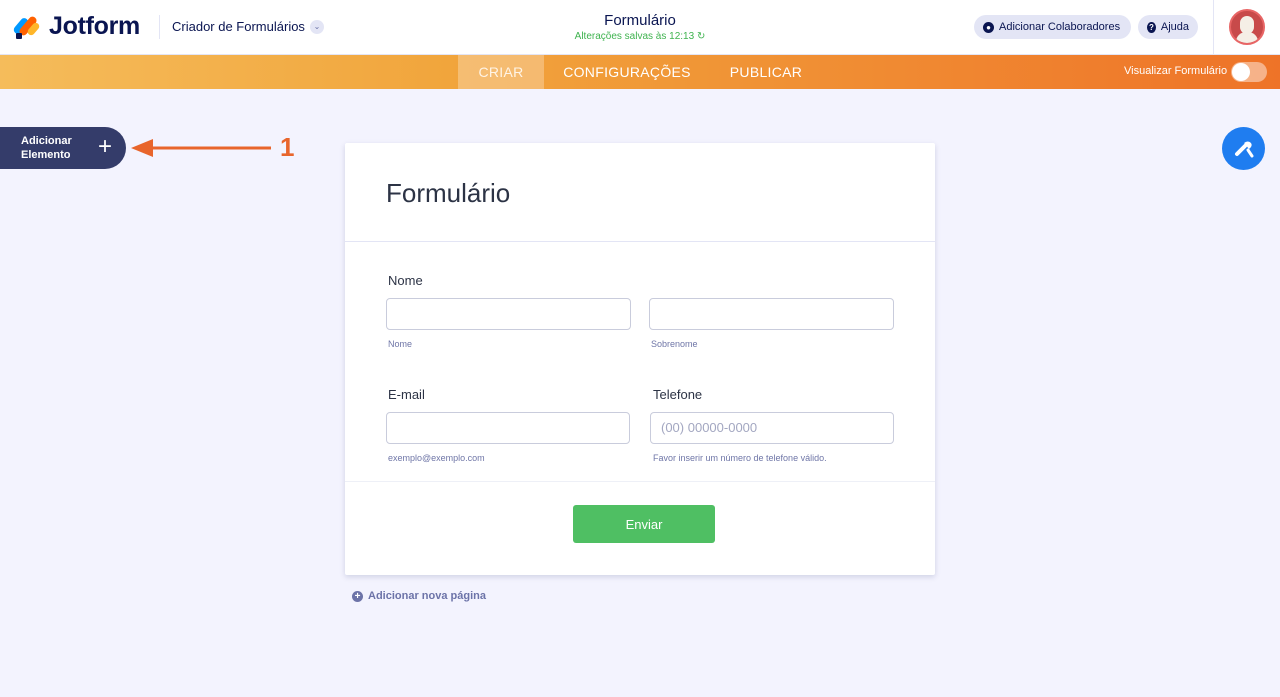  Describe the element at coordinates (766, 72) in the screenshot. I see `tab-publicar: PUBLICAR` at that location.